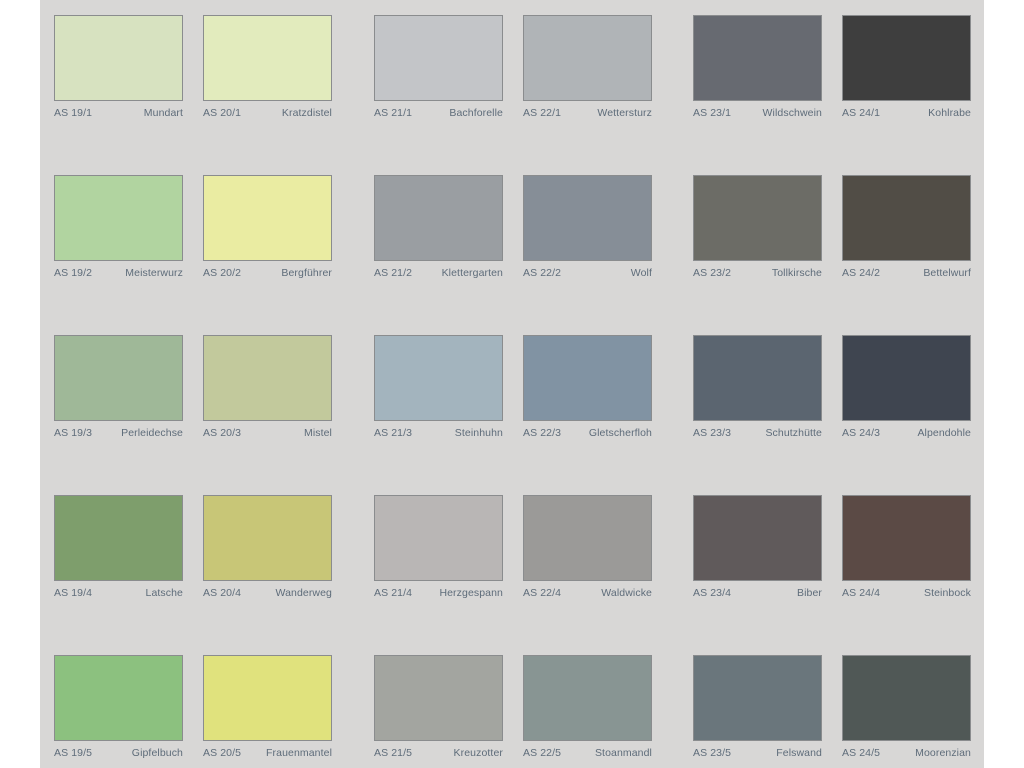 The height and width of the screenshot is (768, 1024). Describe the element at coordinates (587, 594) in the screenshot. I see `swatch-label: AS 22/4 Waldwicke` at that location.